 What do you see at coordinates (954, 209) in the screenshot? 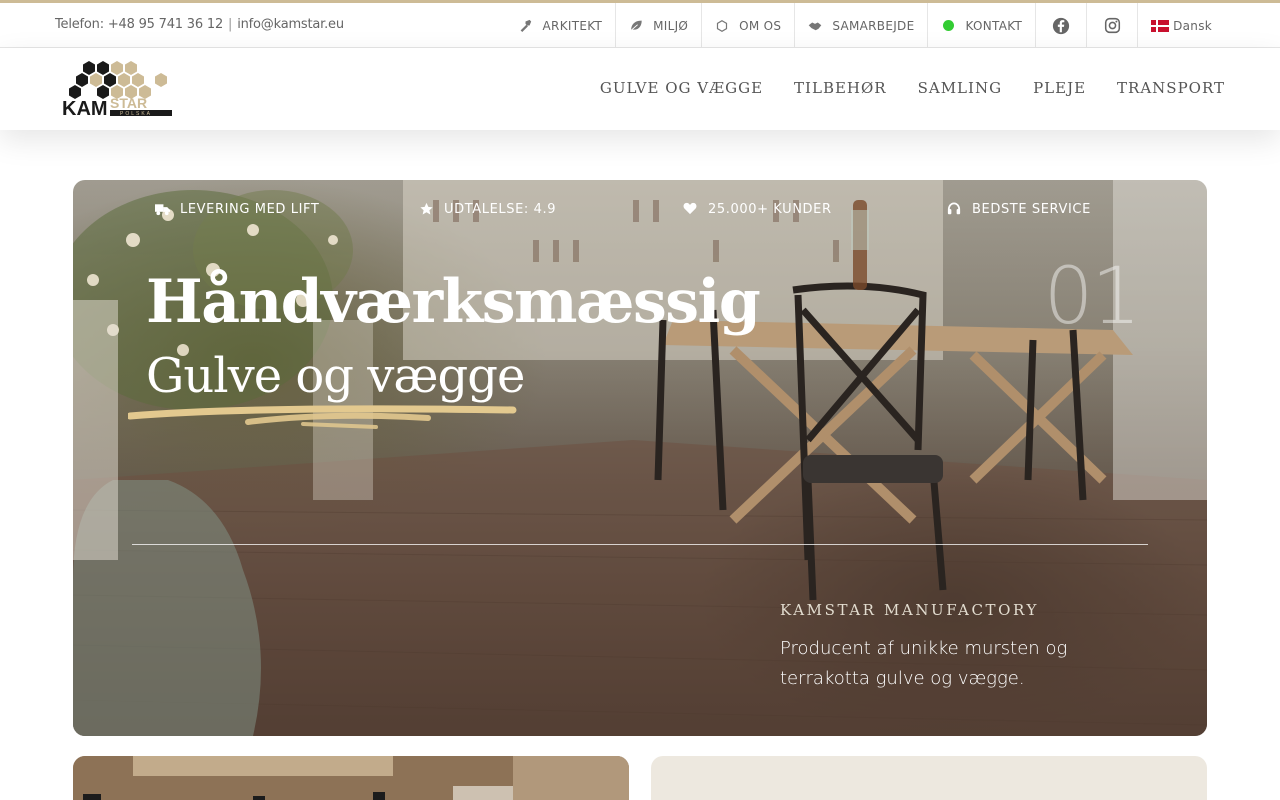
I see `headset-icon` at bounding box center [954, 209].